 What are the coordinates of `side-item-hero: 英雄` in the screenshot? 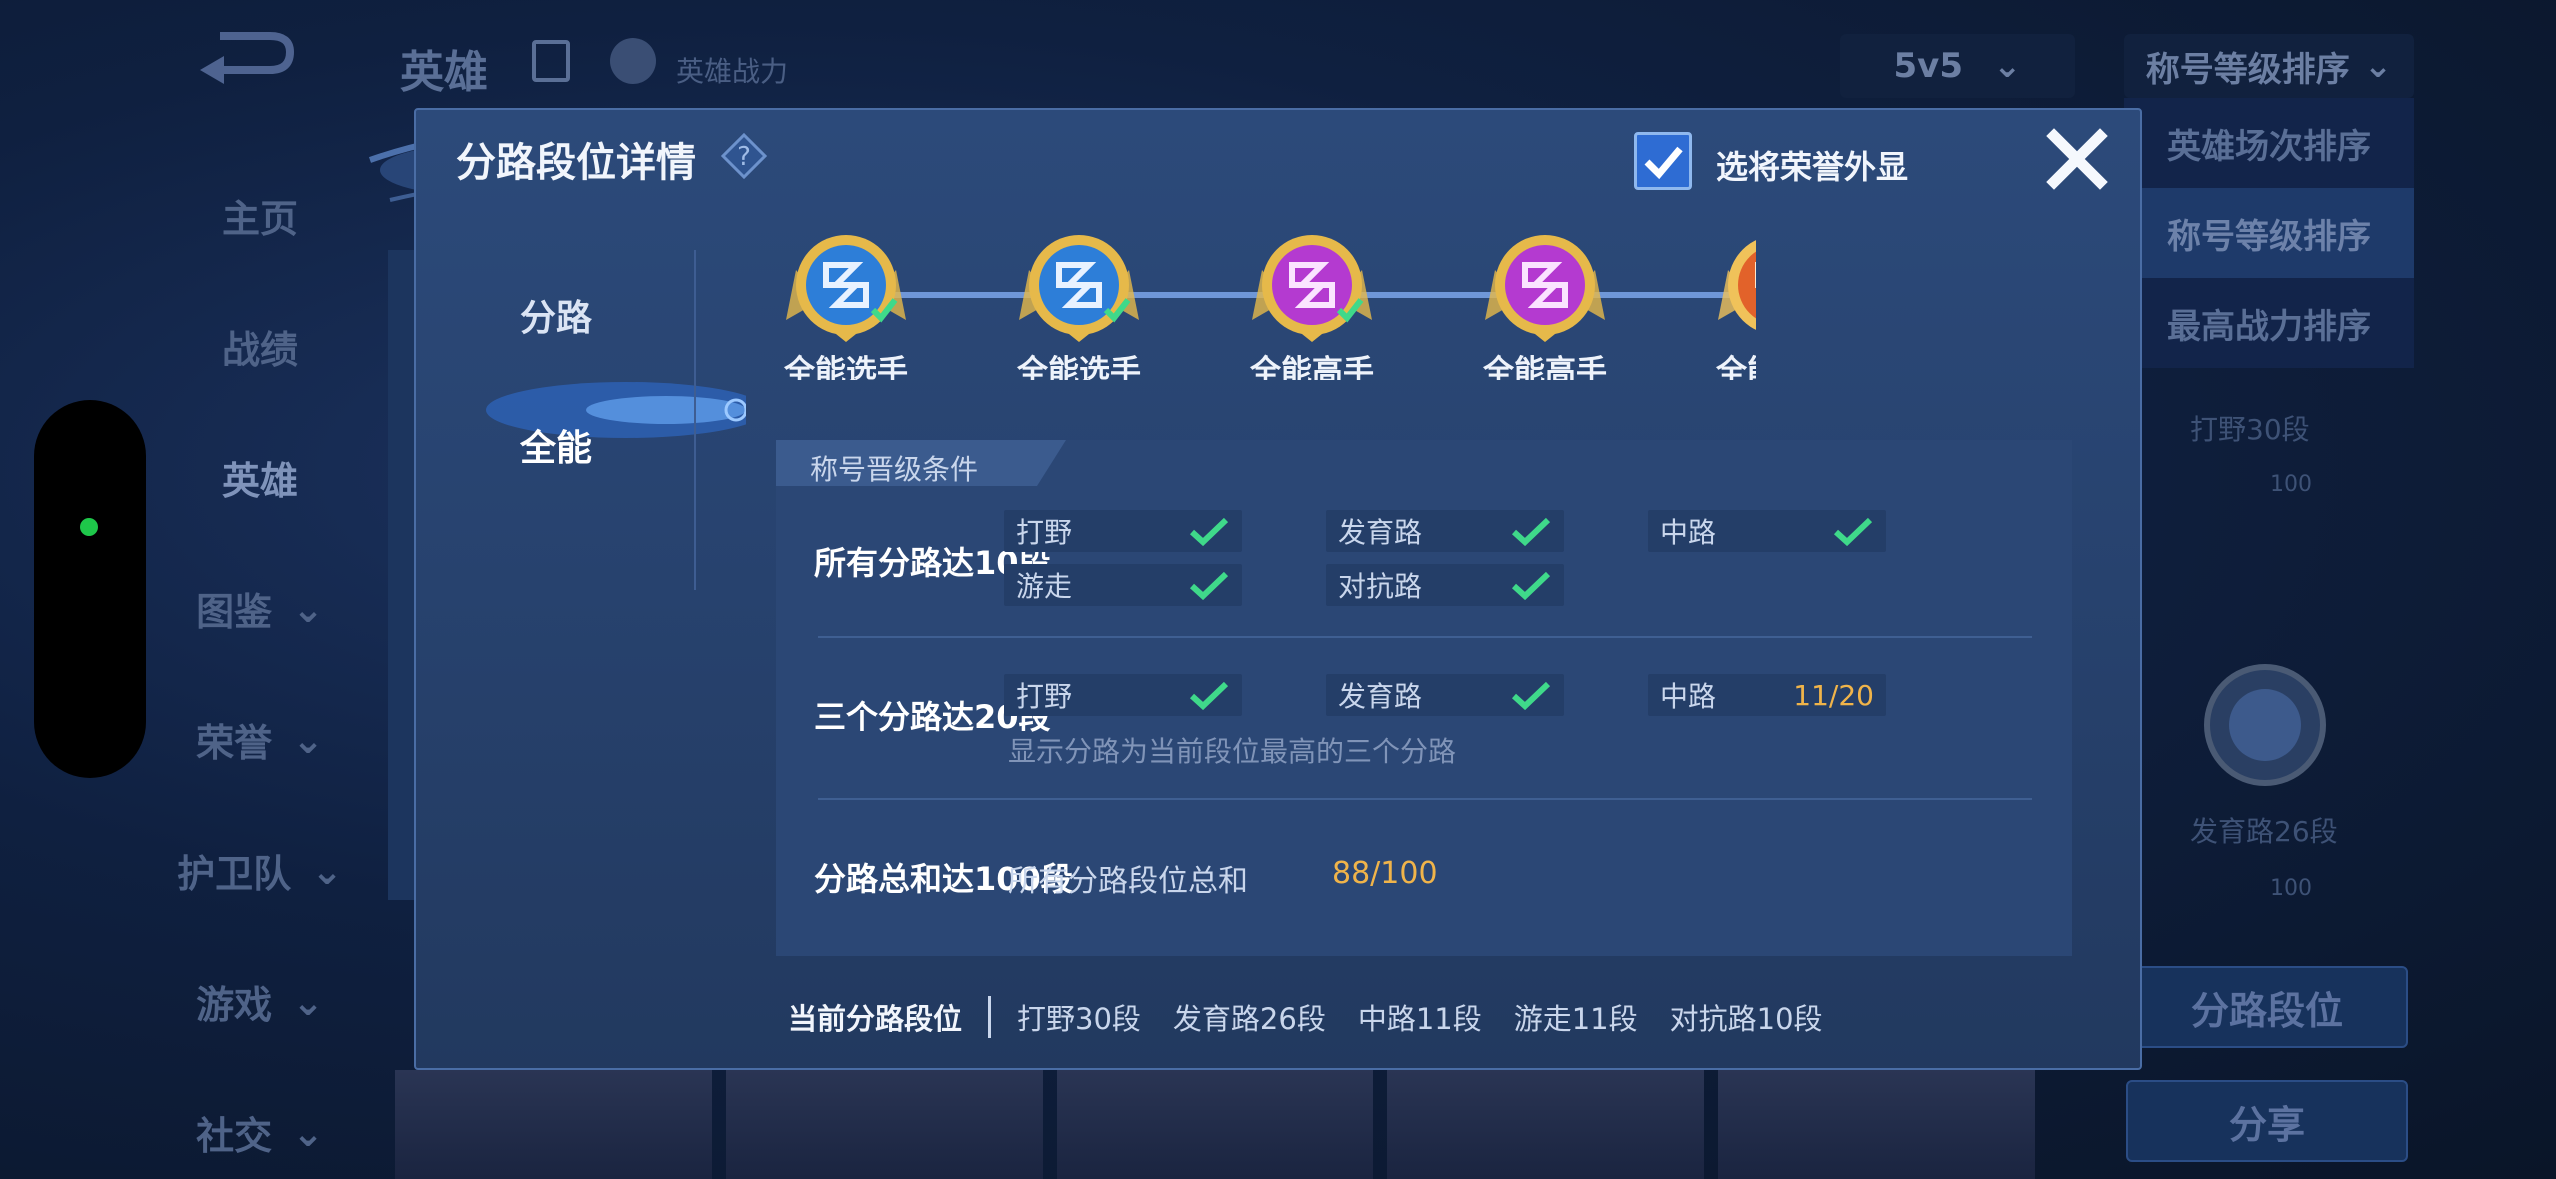 It's located at (260, 477).